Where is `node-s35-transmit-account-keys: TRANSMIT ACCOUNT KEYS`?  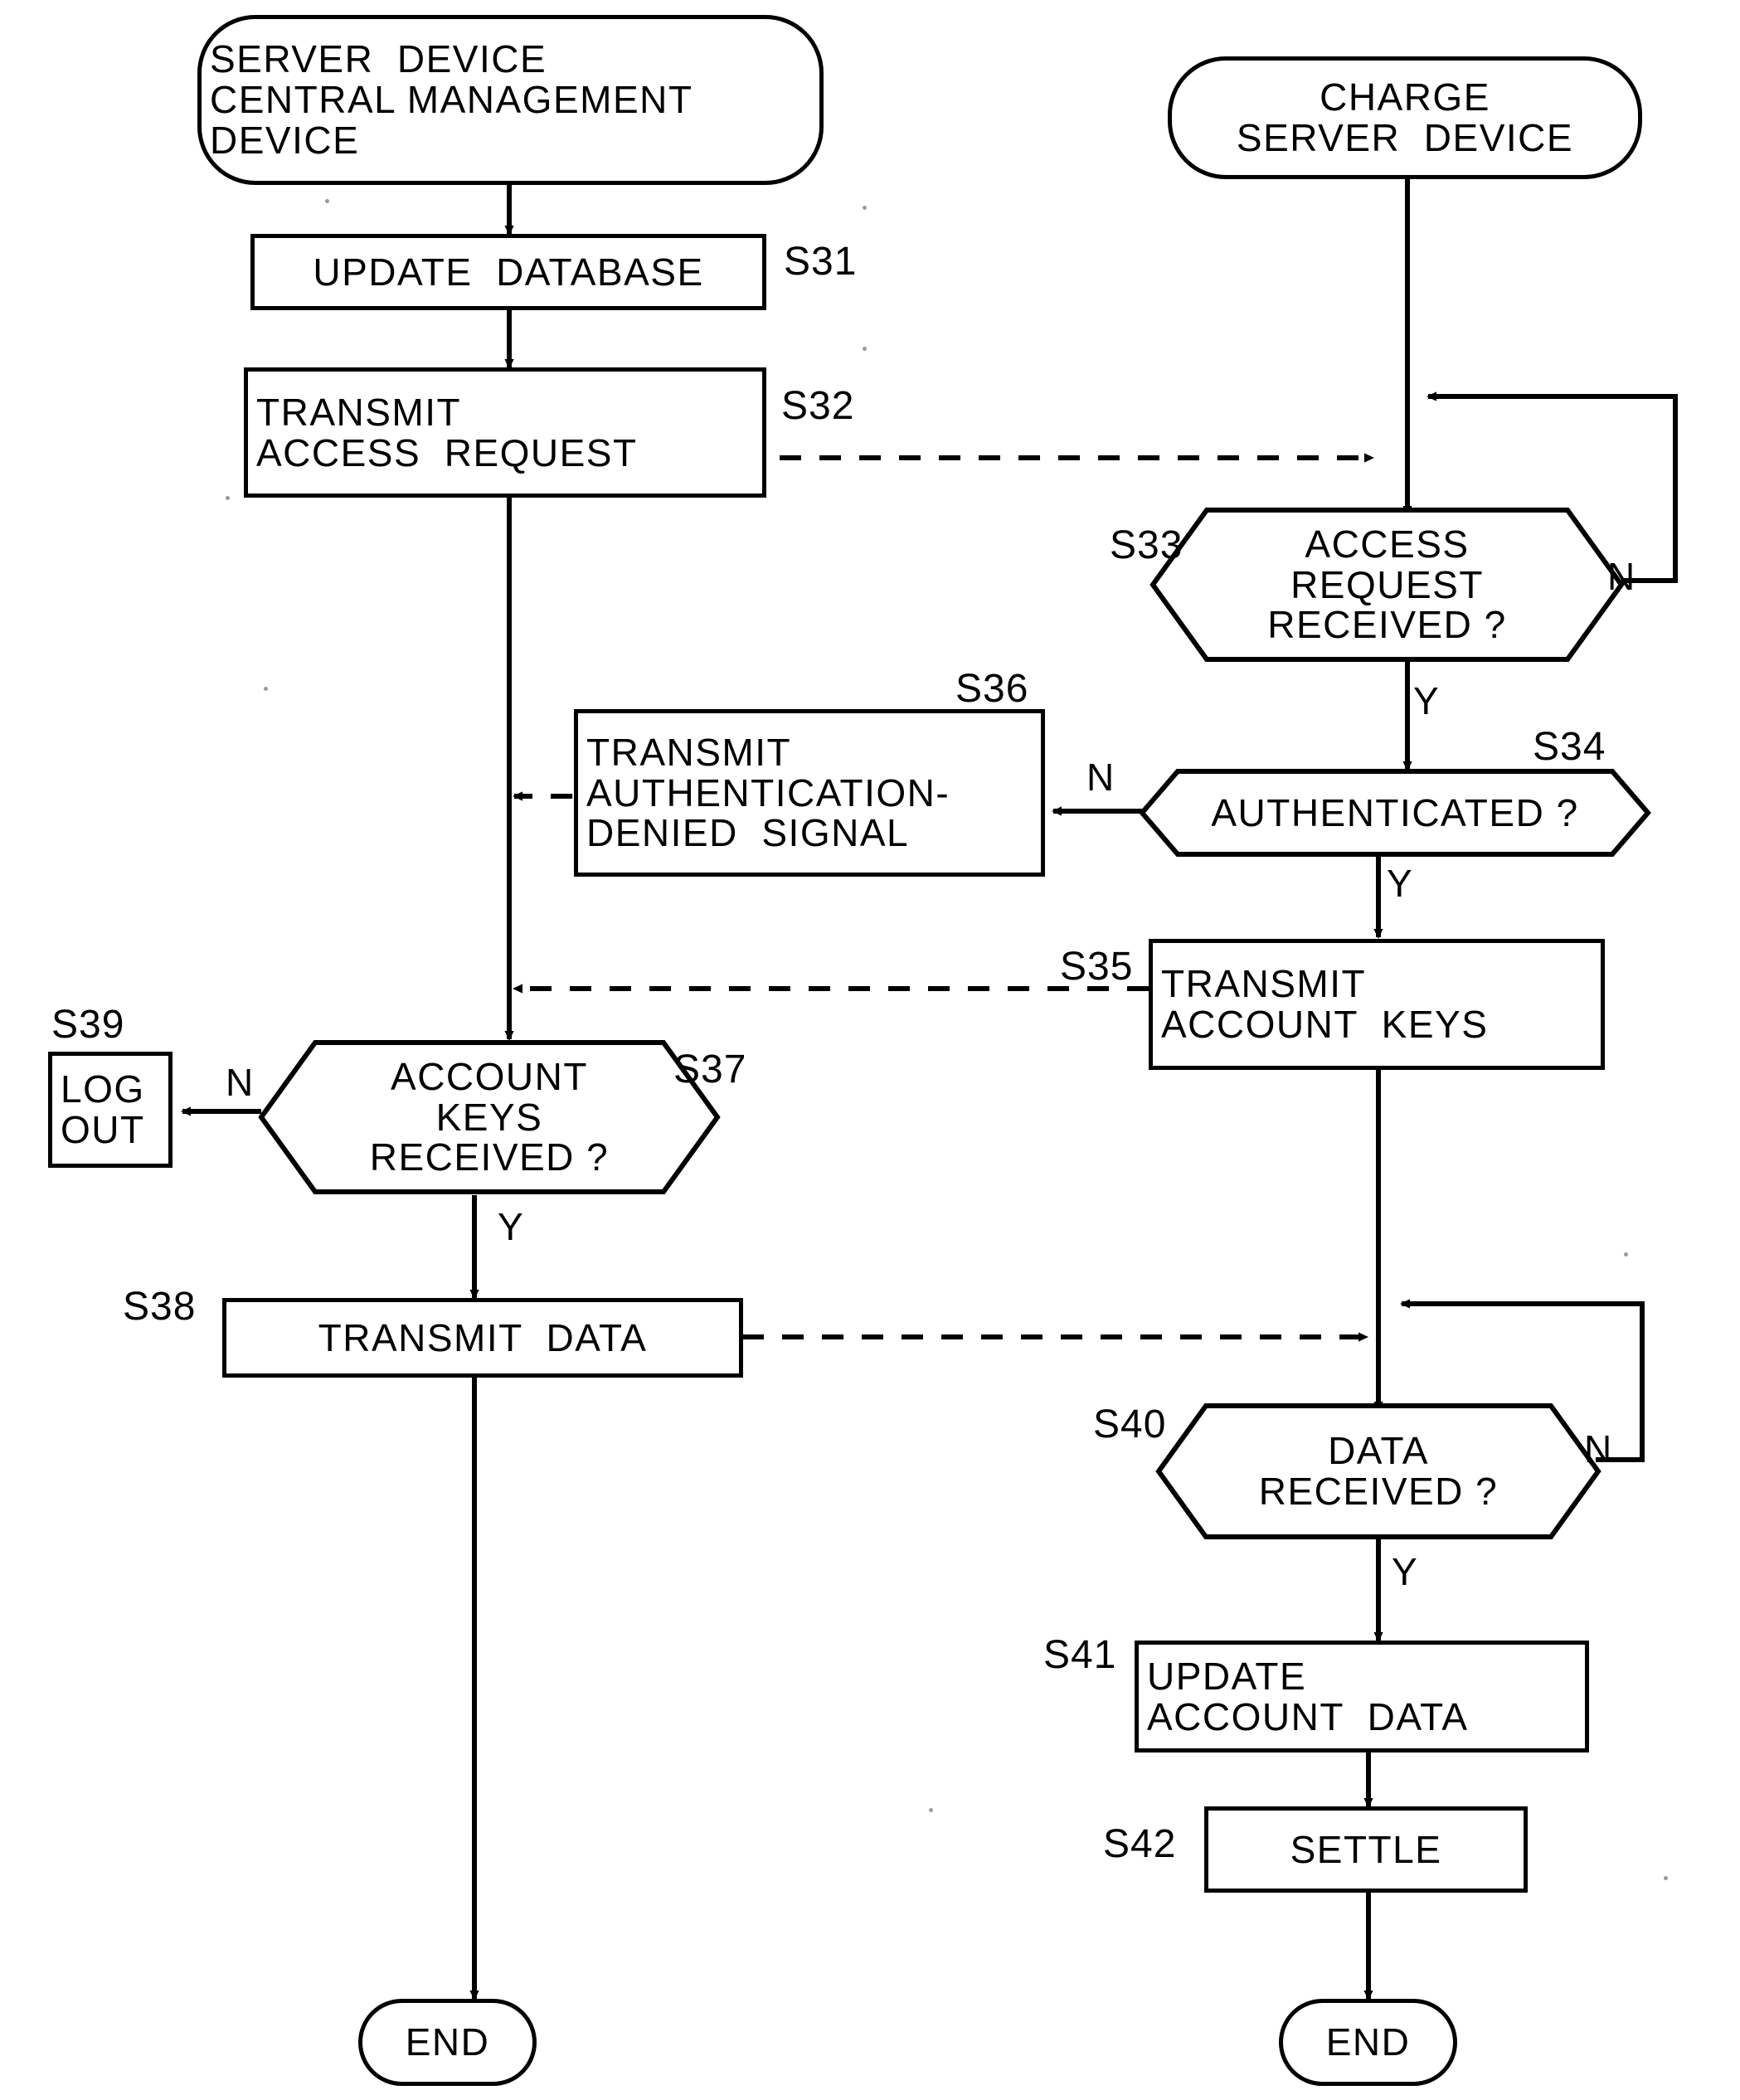 node-s35-transmit-account-keys: TRANSMIT ACCOUNT KEYS is located at coordinates (1377, 1005).